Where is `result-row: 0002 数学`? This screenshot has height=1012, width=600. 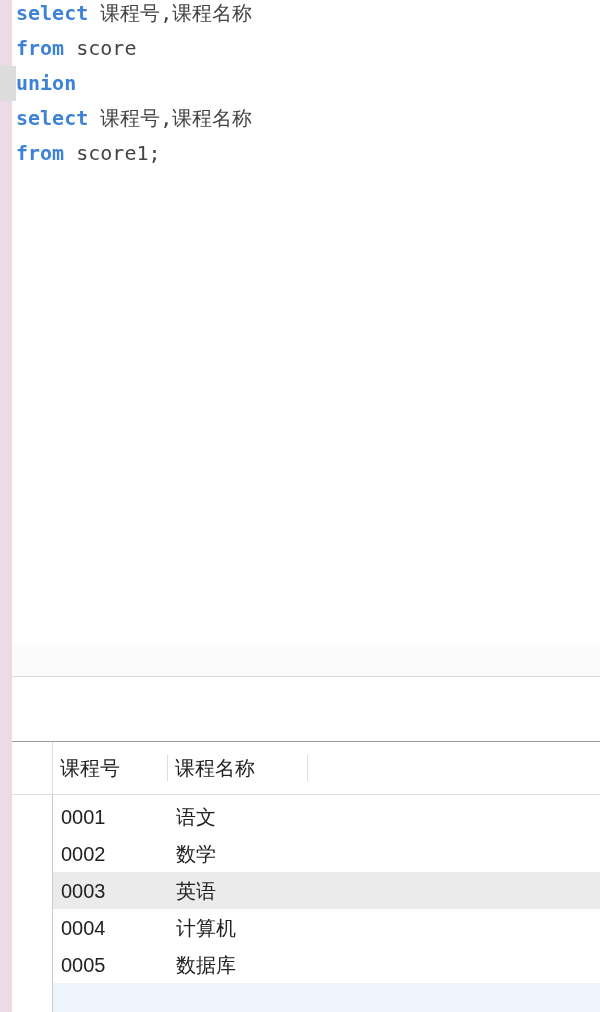 result-row: 0002 数学 is located at coordinates (326, 853).